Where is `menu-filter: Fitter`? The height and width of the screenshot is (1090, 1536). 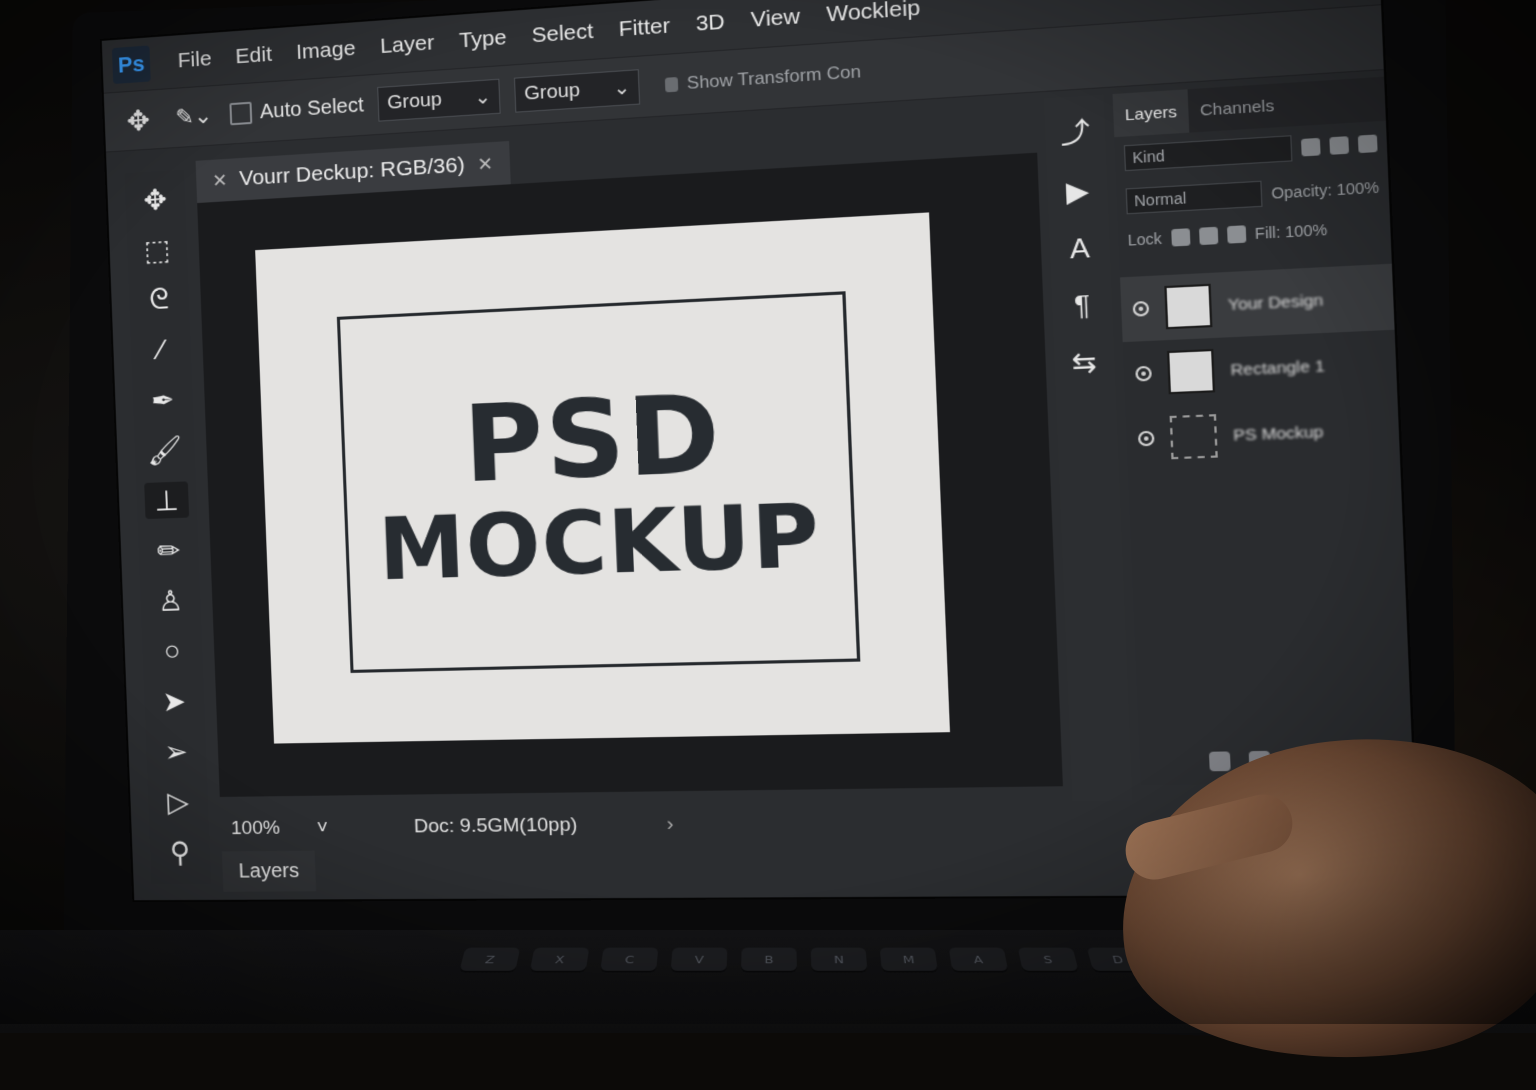 menu-filter: Fitter is located at coordinates (645, 28).